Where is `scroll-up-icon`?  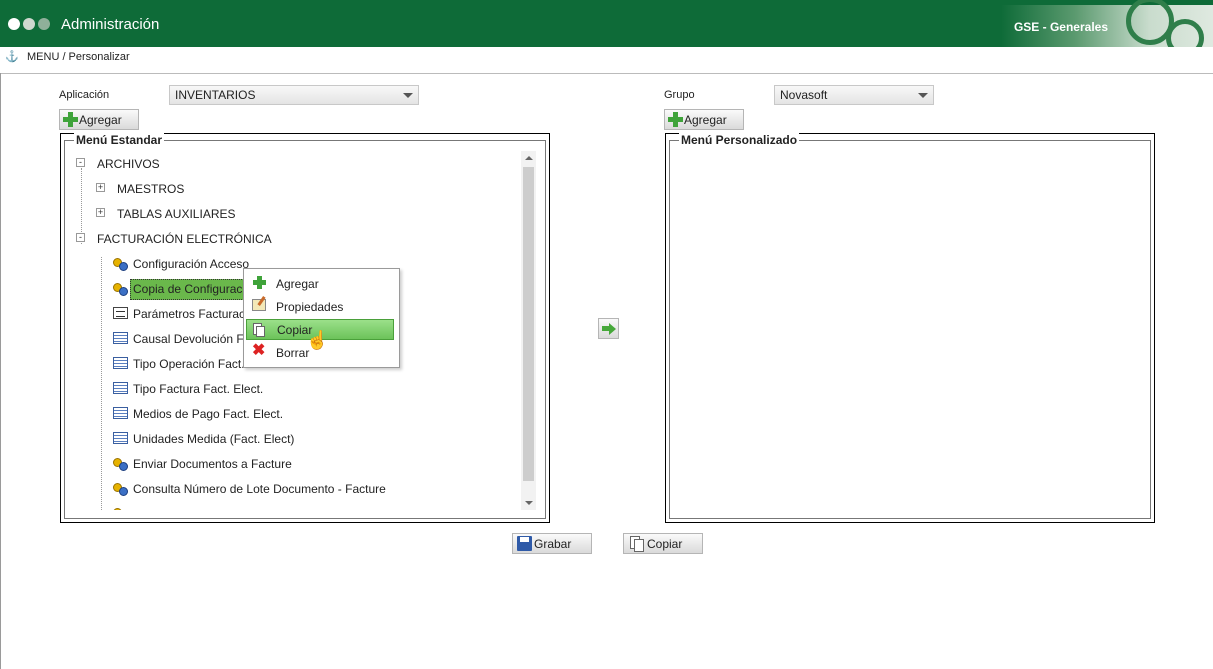
scroll-up-icon is located at coordinates (529, 158).